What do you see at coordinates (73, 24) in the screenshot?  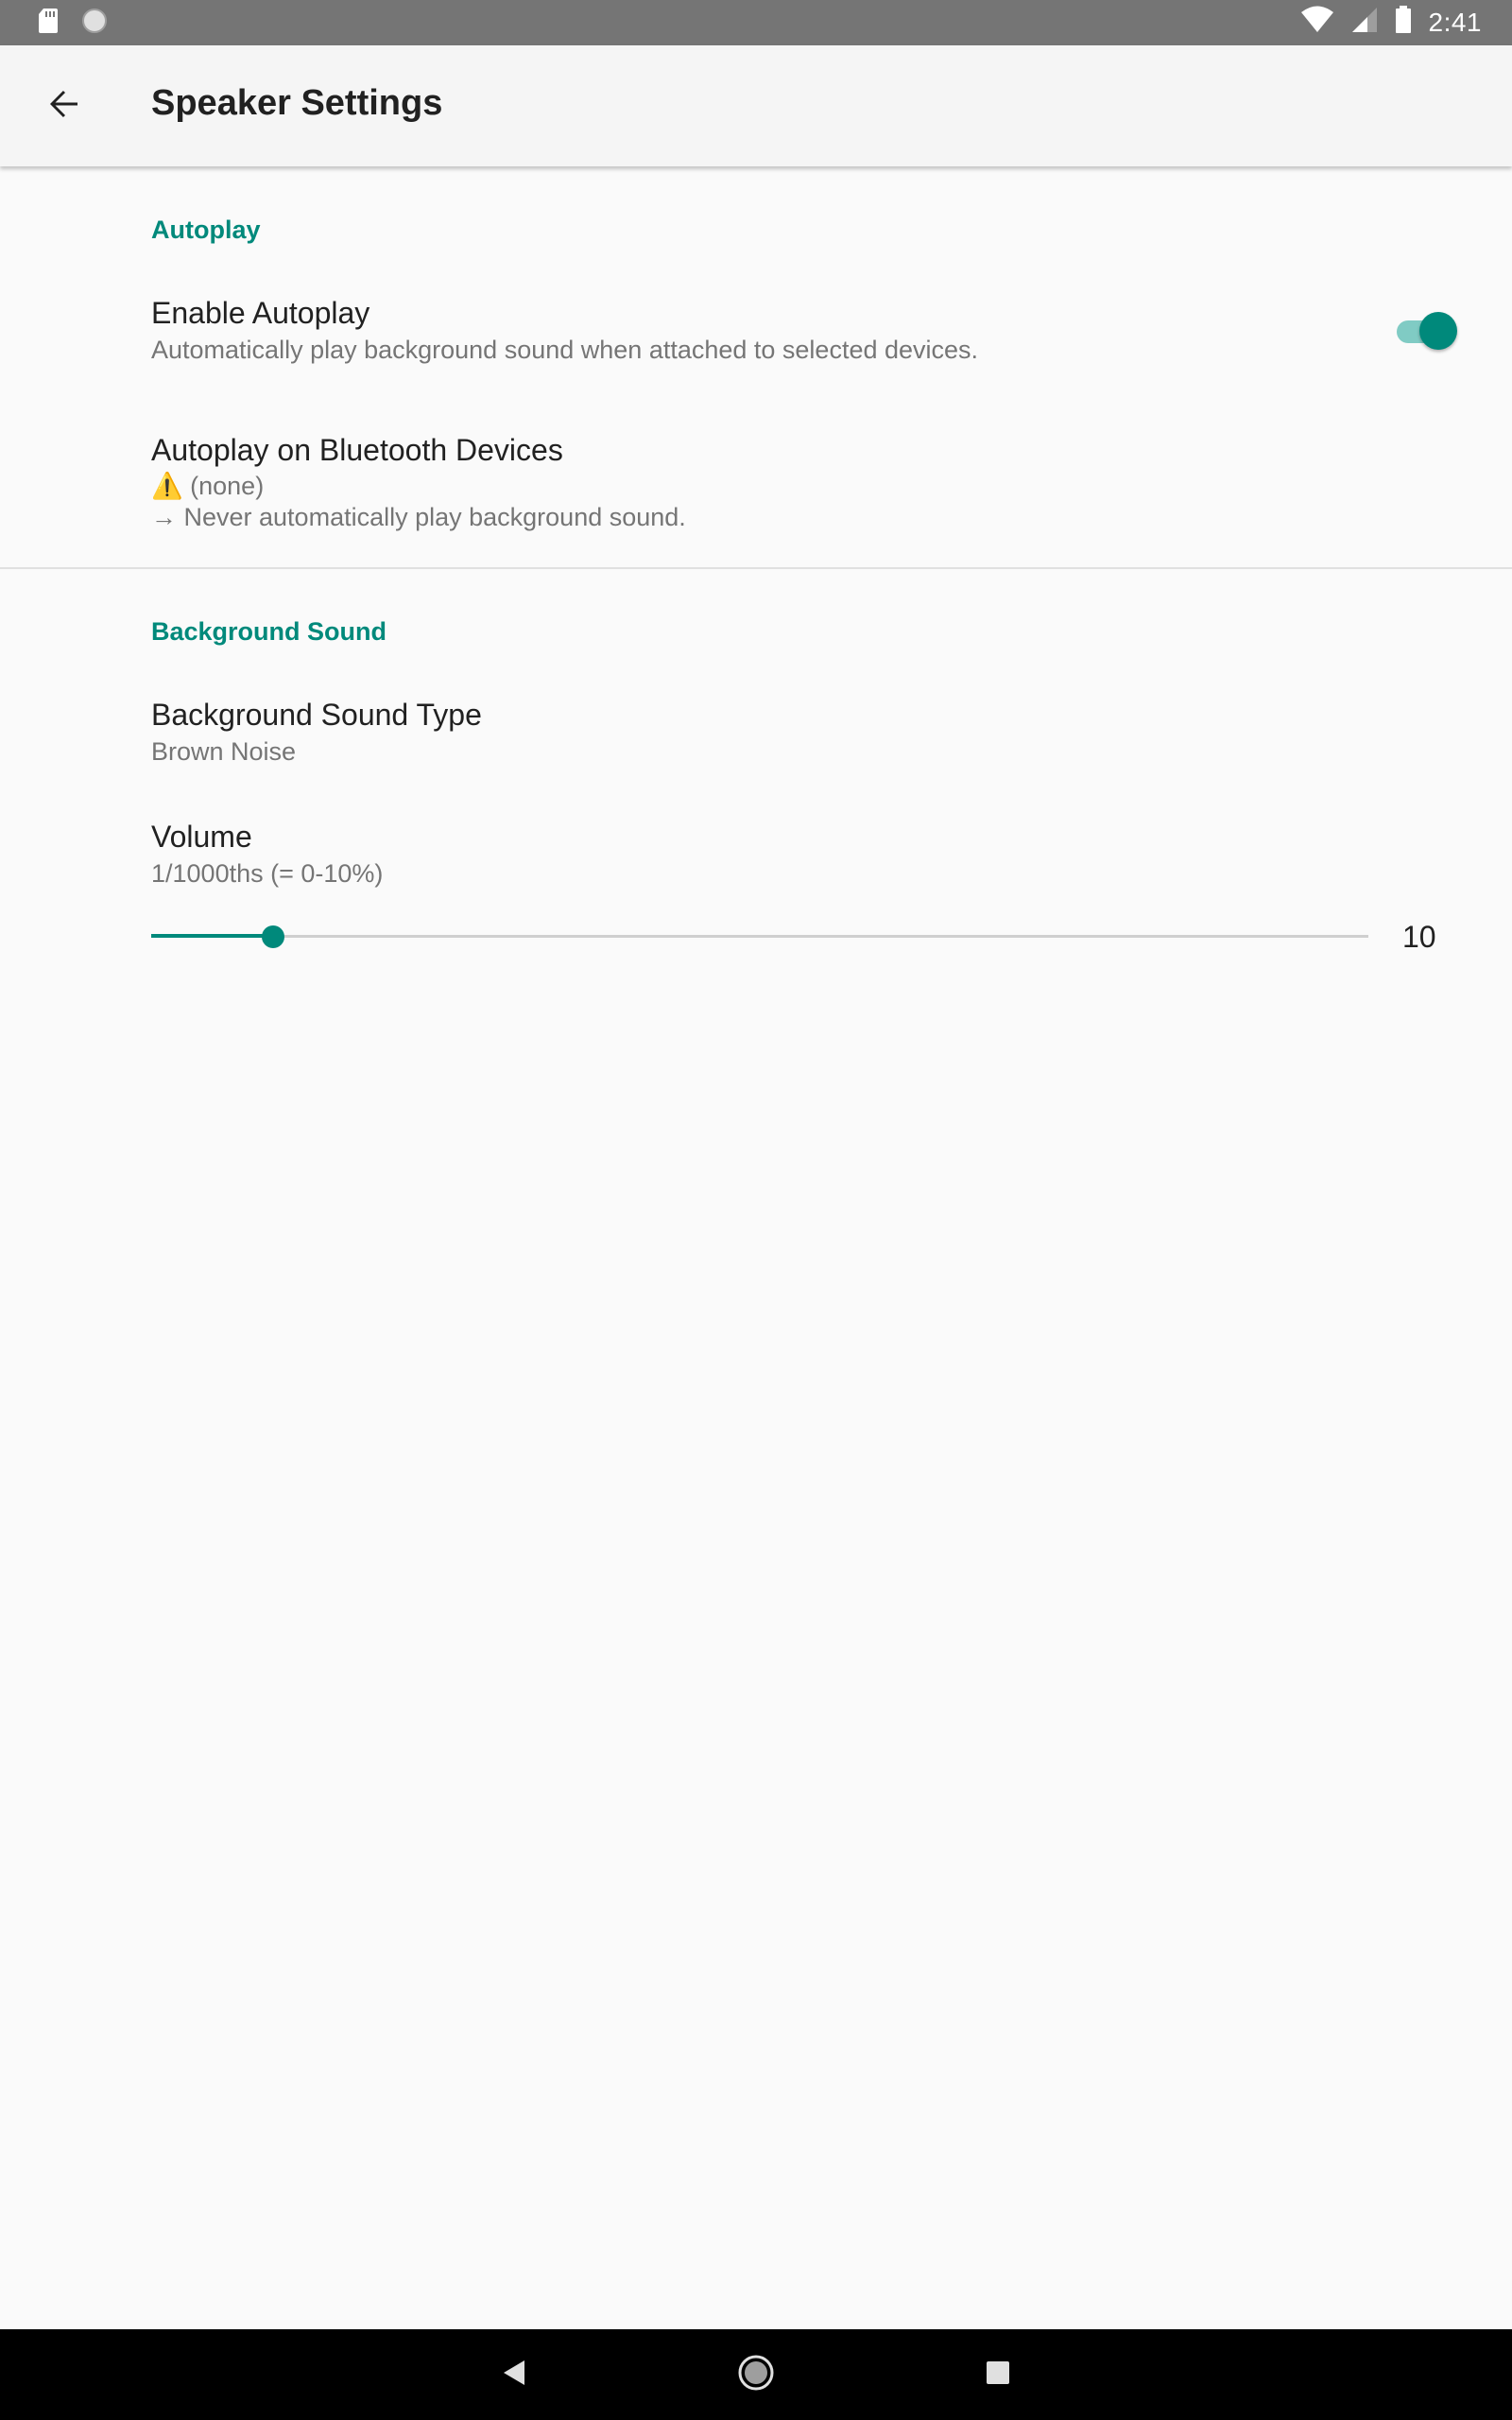 I see `status-bar-left` at bounding box center [73, 24].